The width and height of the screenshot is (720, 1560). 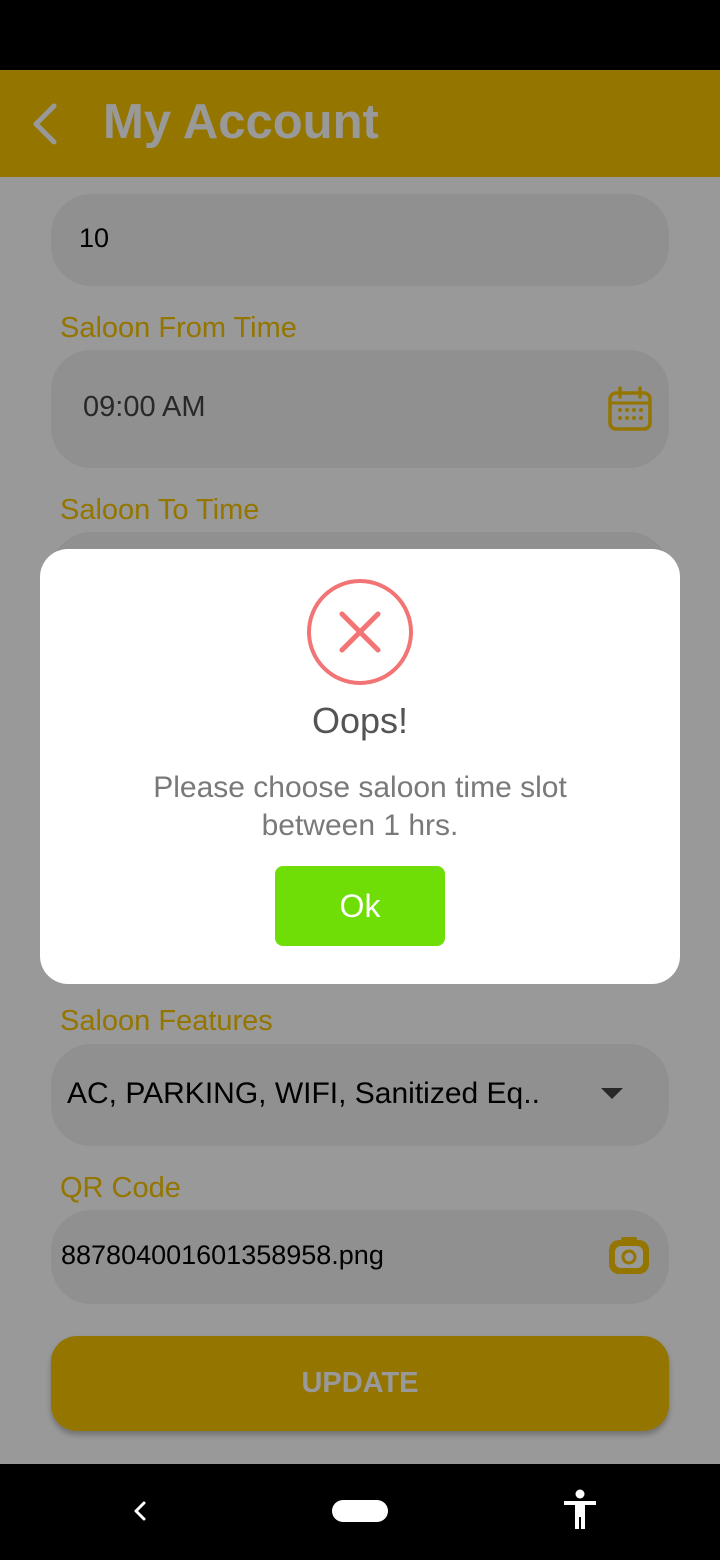 I want to click on ok-button: Ok, so click(x=360, y=906).